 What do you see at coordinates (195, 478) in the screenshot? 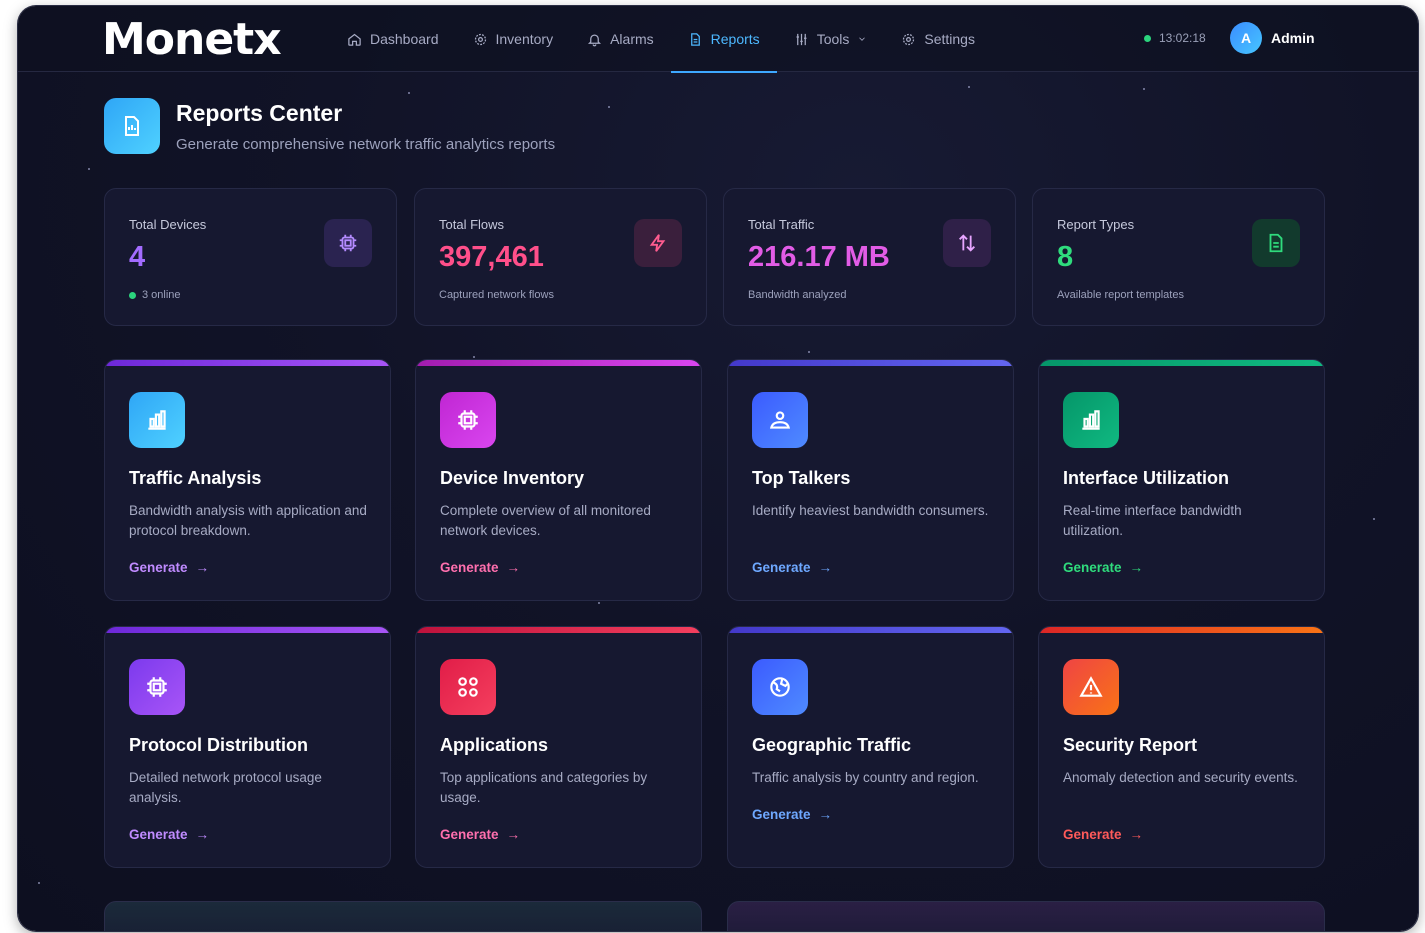
I see `card-title: Traffic Analysis` at bounding box center [195, 478].